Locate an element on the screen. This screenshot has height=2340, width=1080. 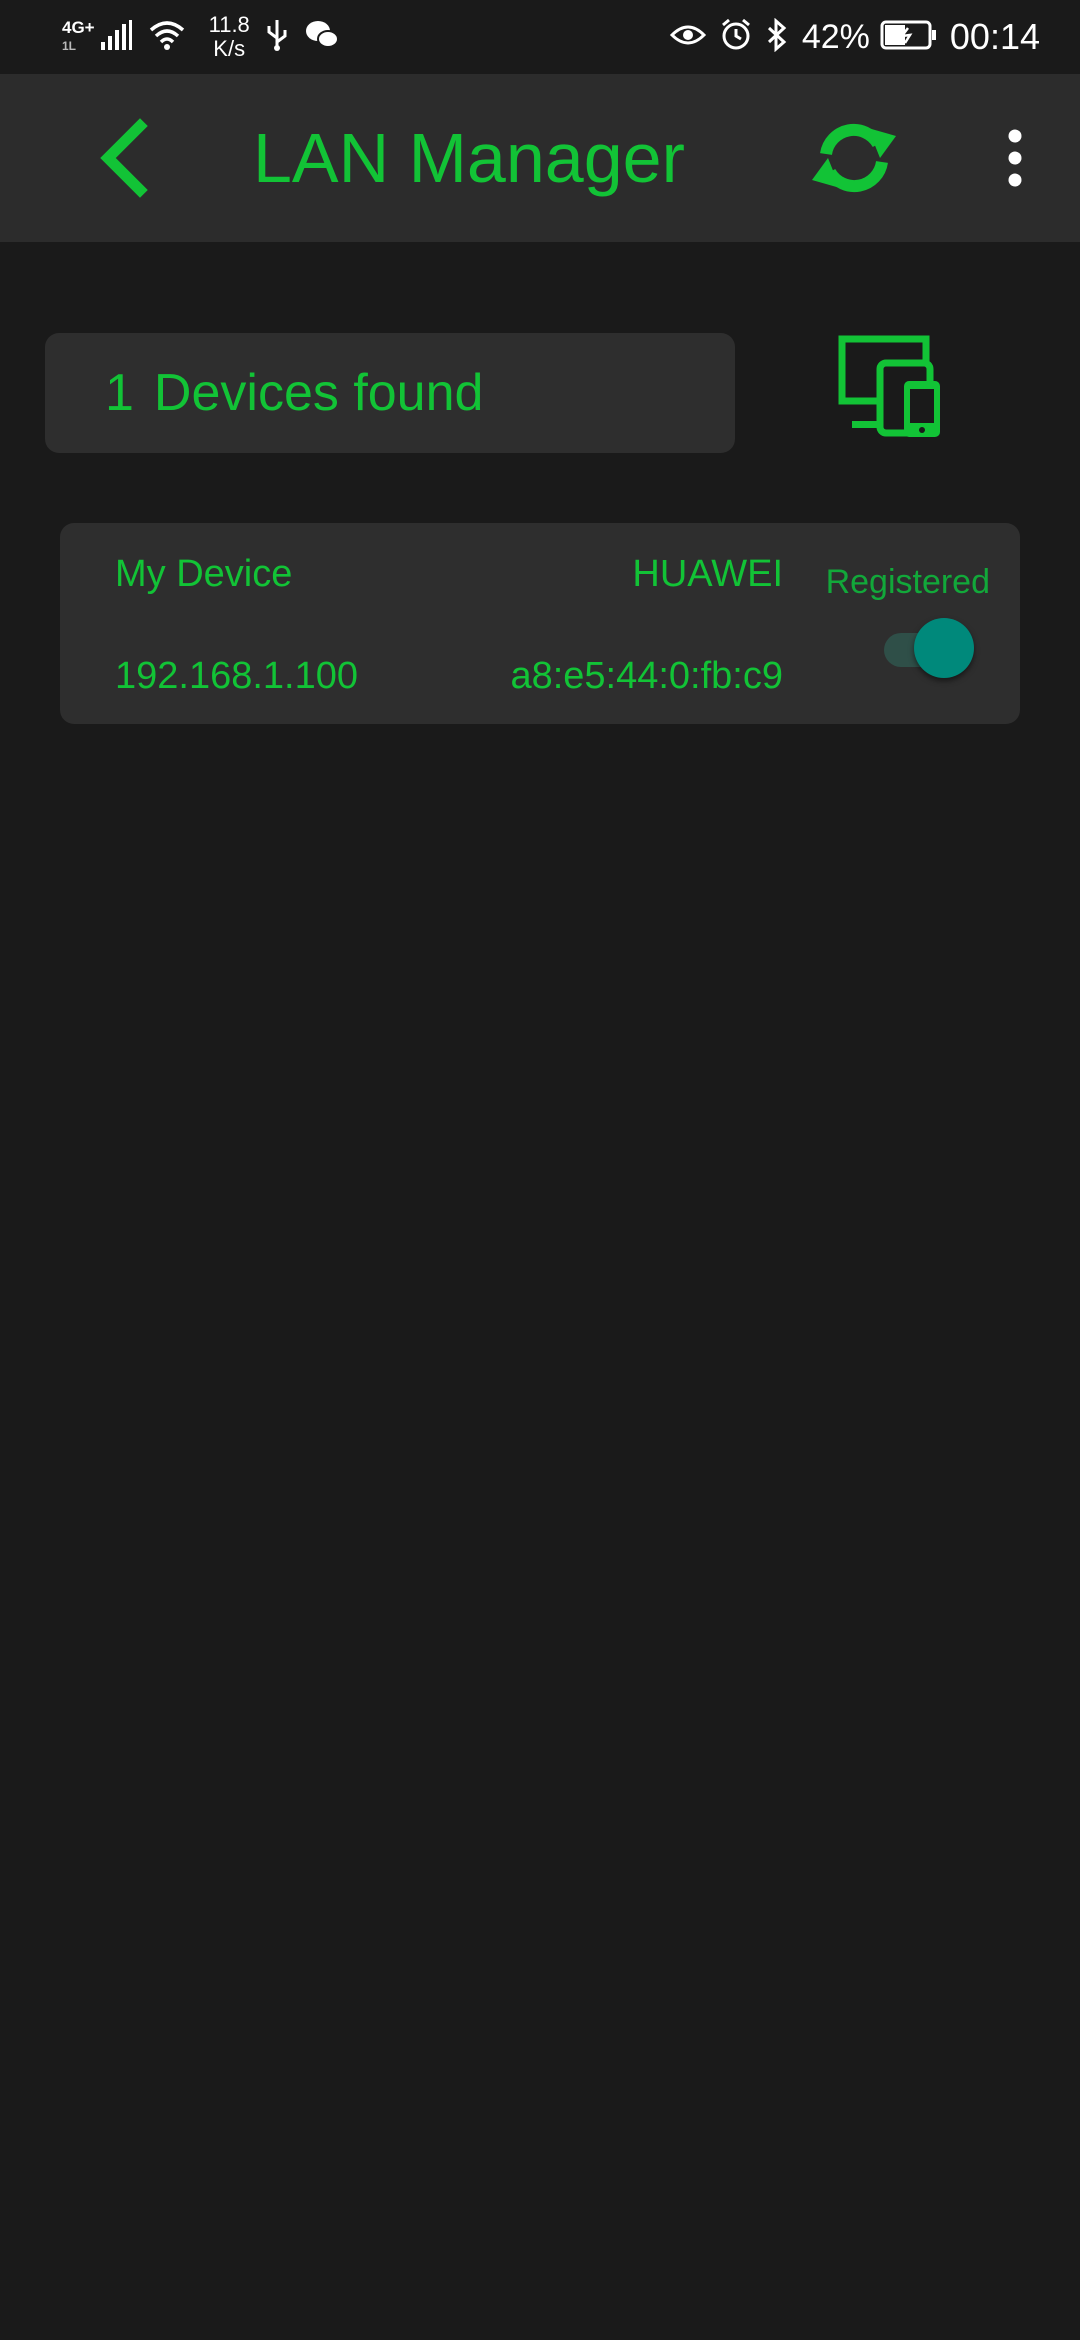
wifi-icon is located at coordinates (167, 37).